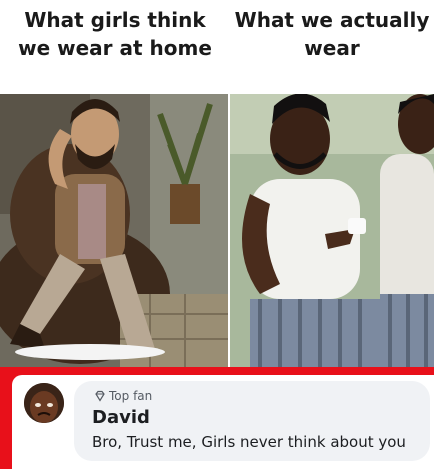  I want to click on diamond-icon, so click(100, 396).